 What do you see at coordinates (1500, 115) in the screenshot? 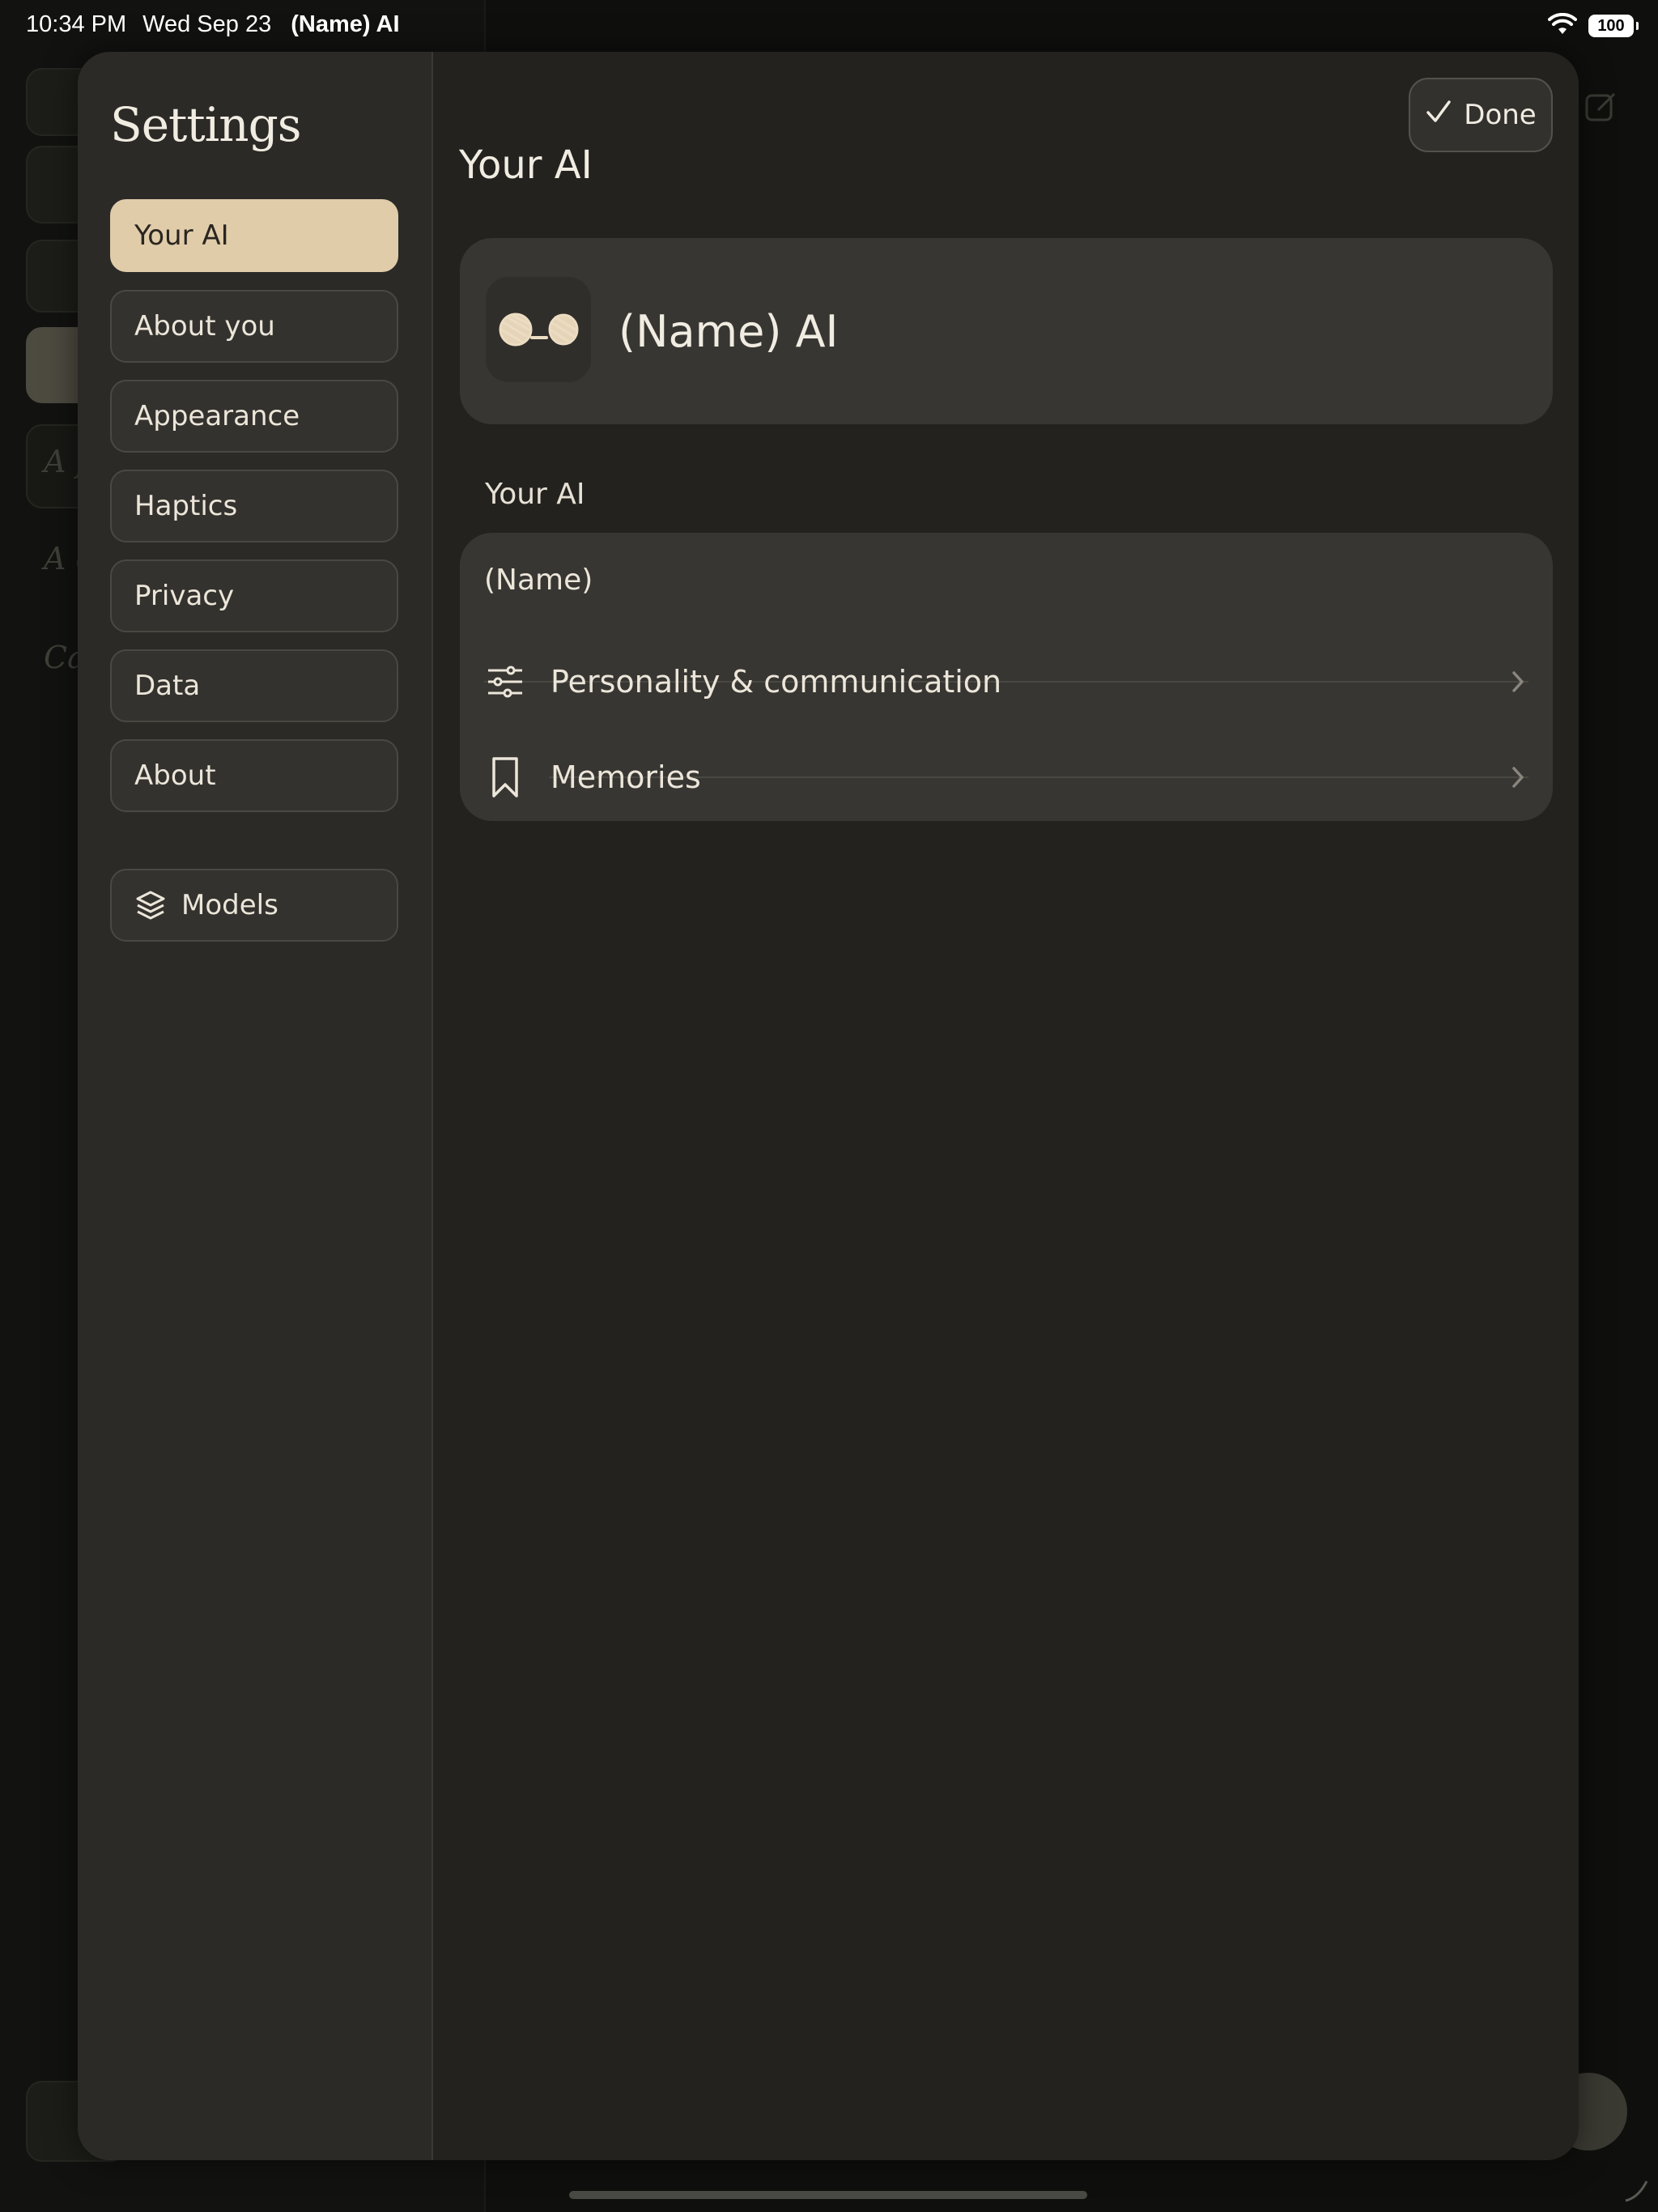
I see `done-label: Done` at bounding box center [1500, 115].